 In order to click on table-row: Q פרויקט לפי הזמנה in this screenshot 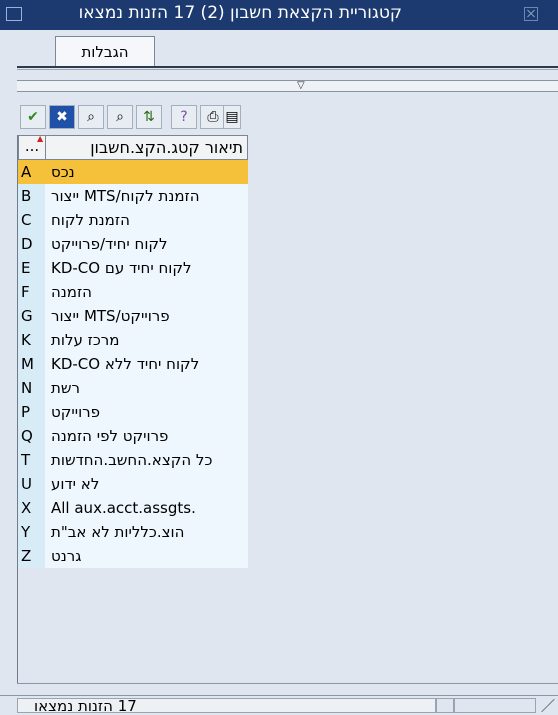, I will do `click(133, 436)`.